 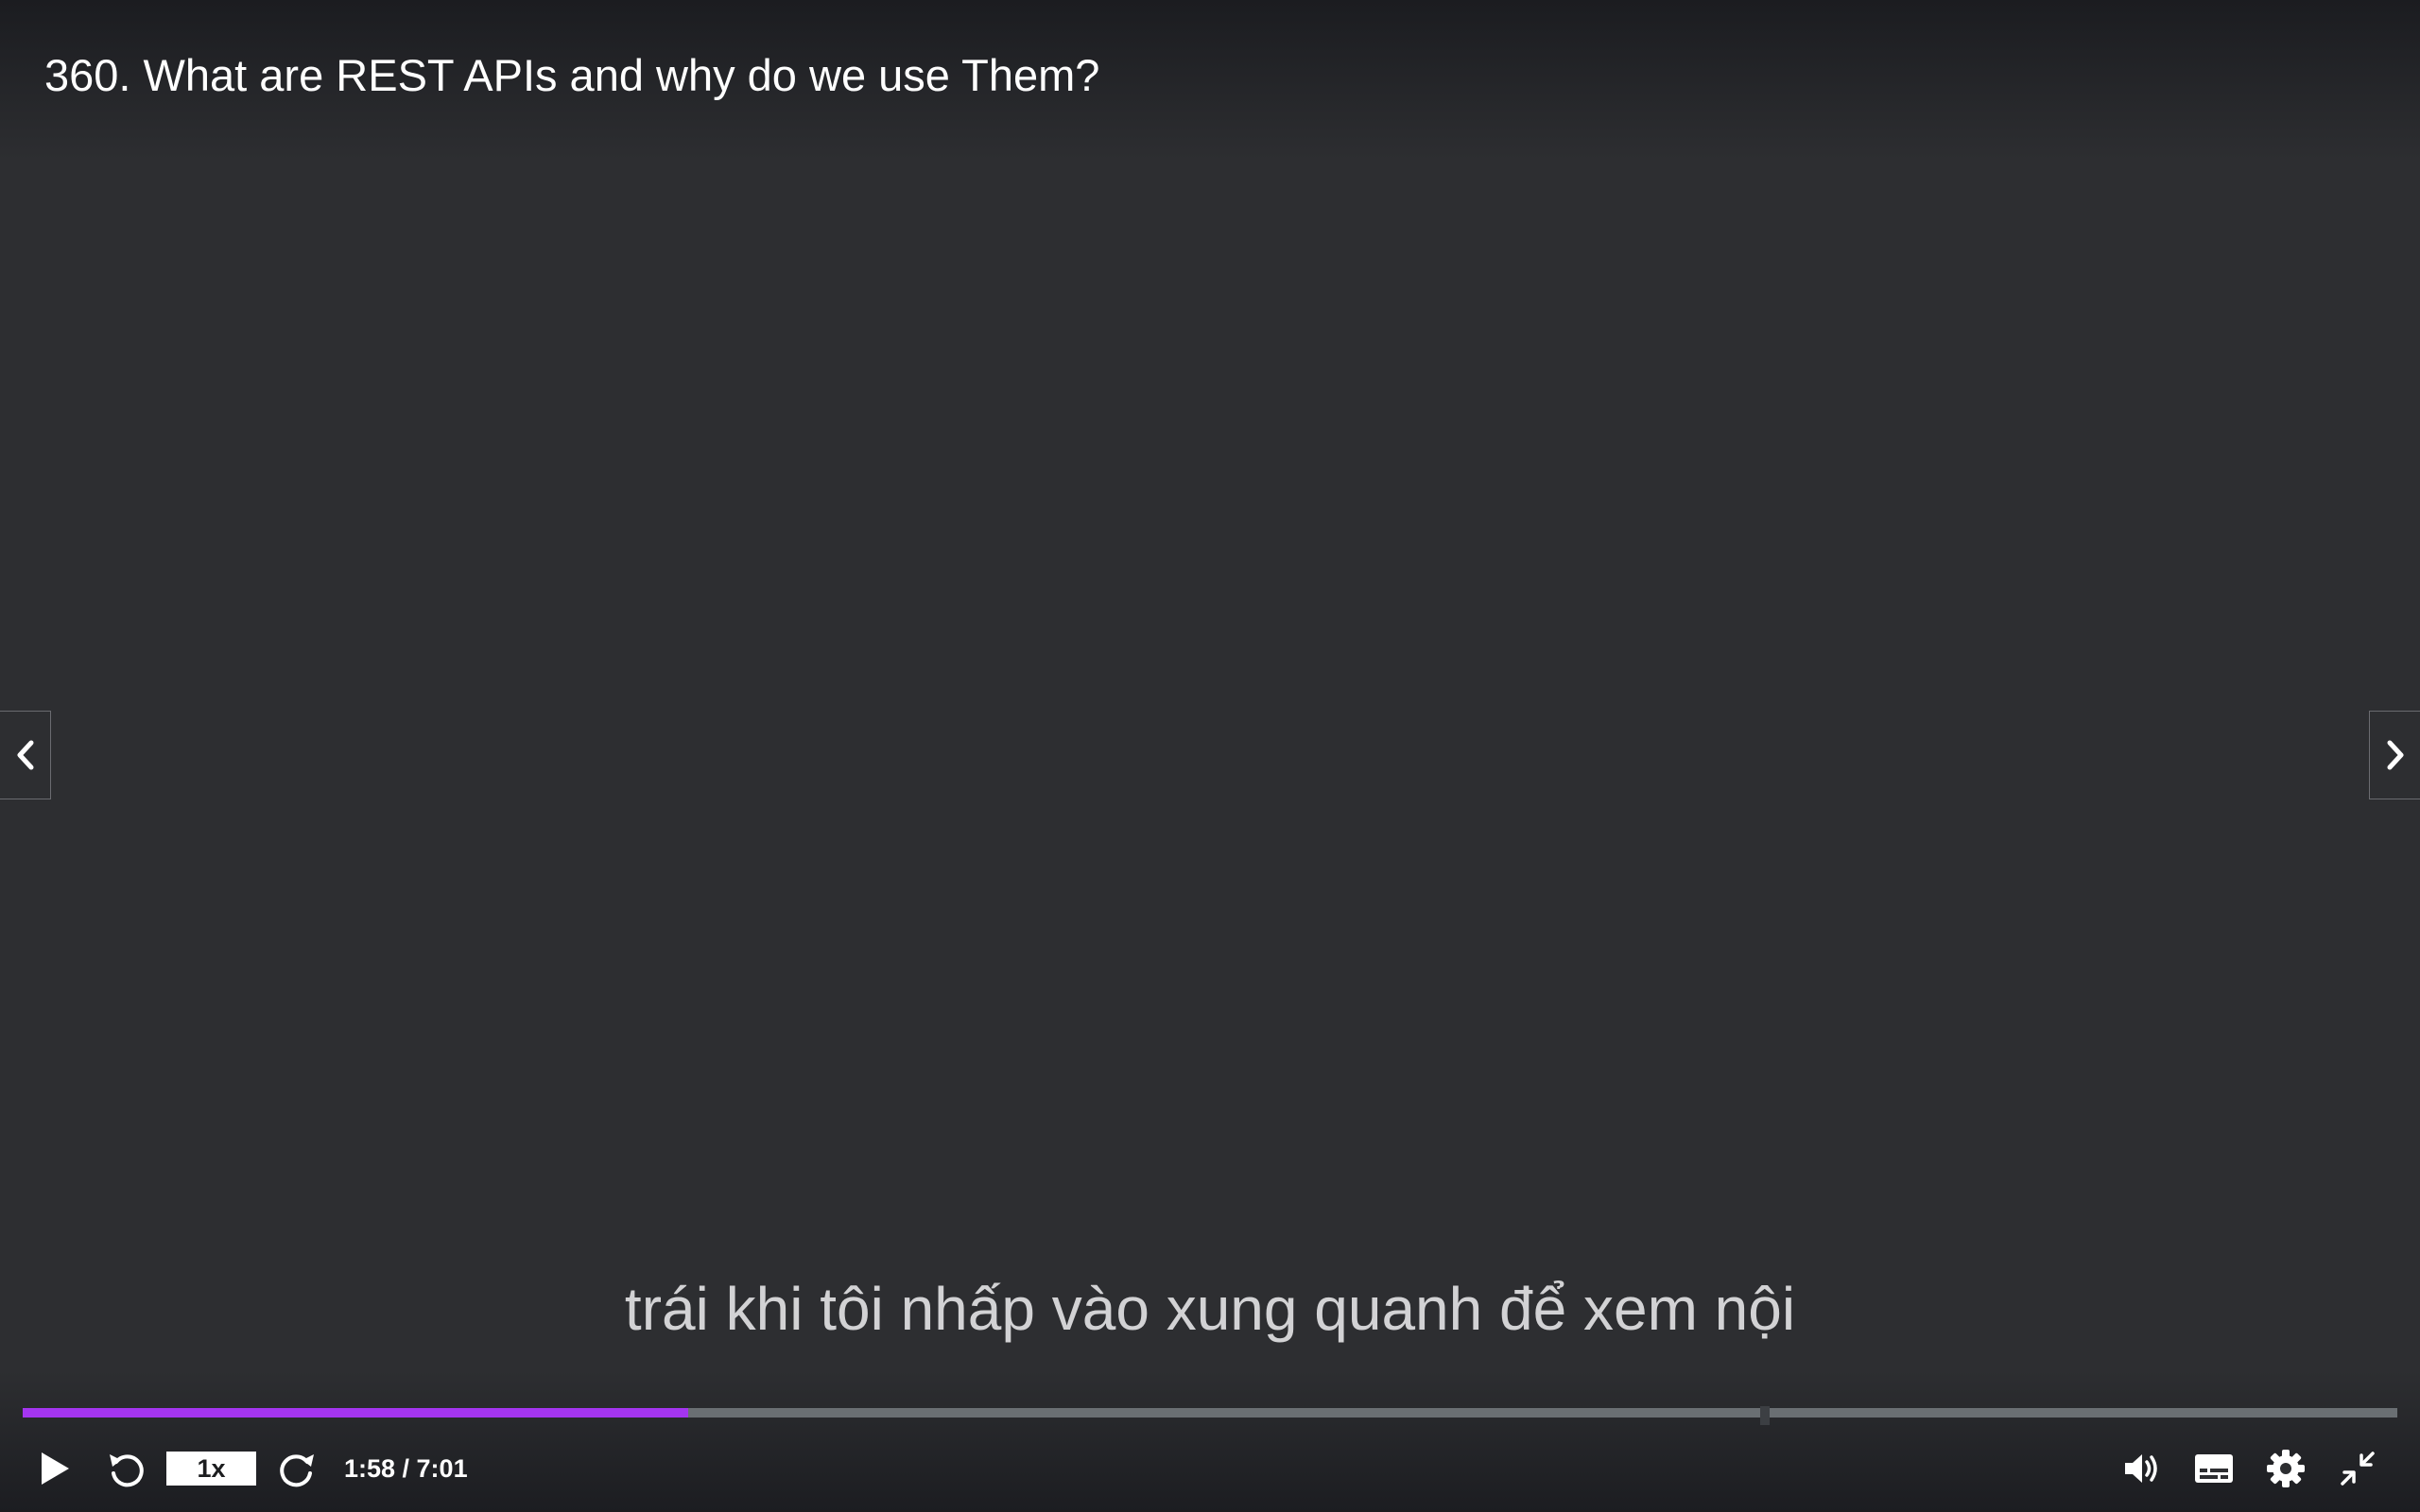 I want to click on progress-marker, so click(x=1765, y=1415).